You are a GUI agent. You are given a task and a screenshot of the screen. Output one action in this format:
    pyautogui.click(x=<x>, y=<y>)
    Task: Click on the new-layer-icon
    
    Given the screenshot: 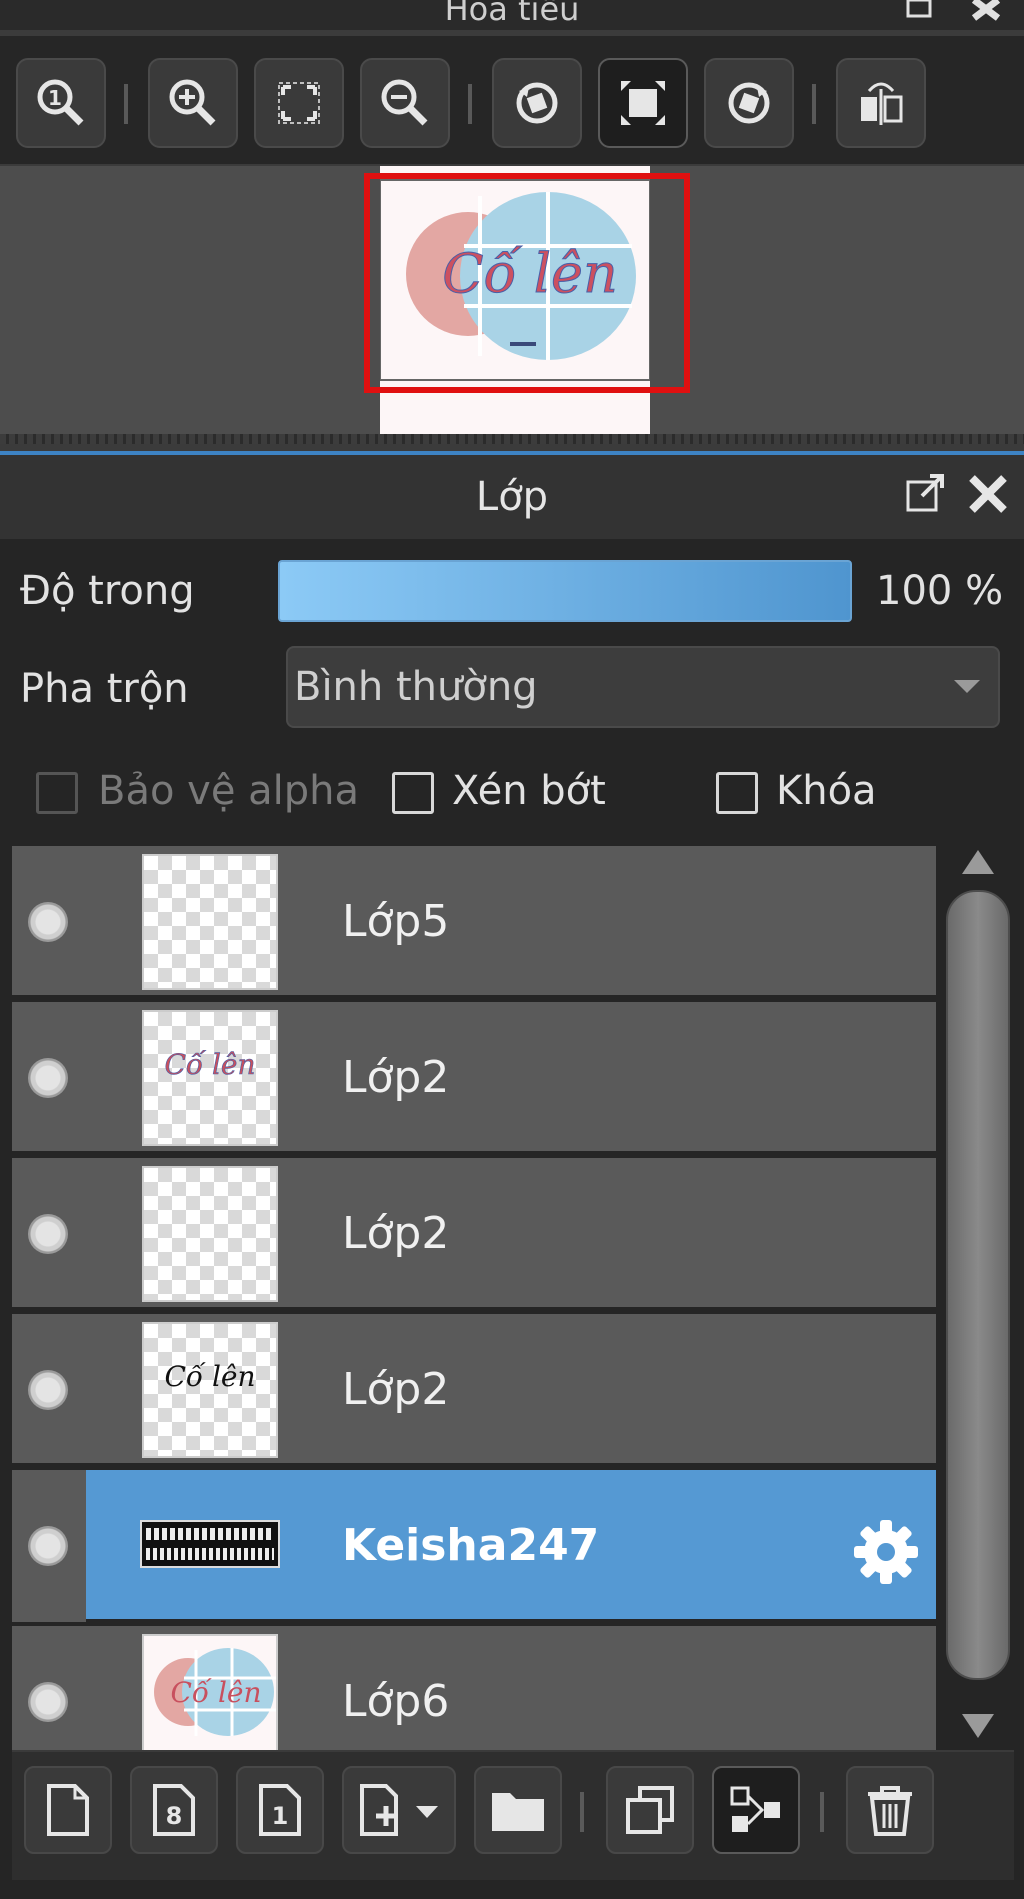 What is the action you would take?
    pyautogui.click(x=68, y=1810)
    